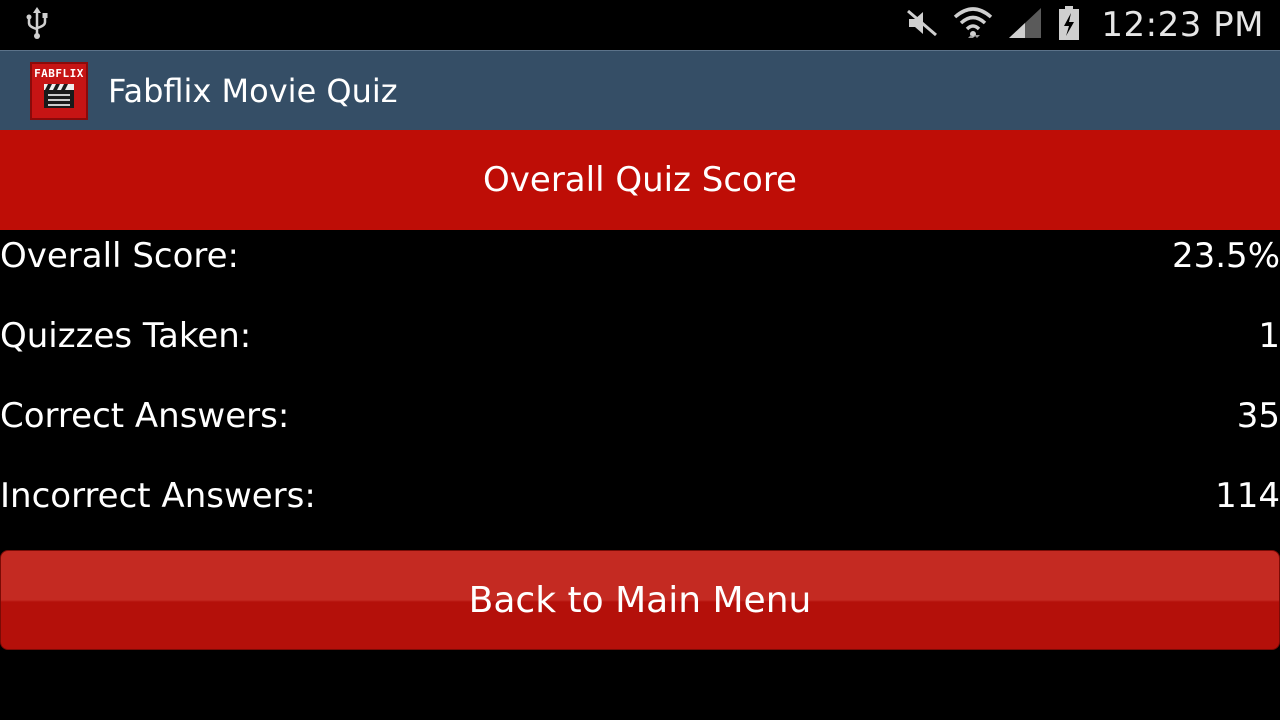 The image size is (1280, 720). Describe the element at coordinates (126, 336) in the screenshot. I see `stat-label: Quizzes Taken:` at that location.